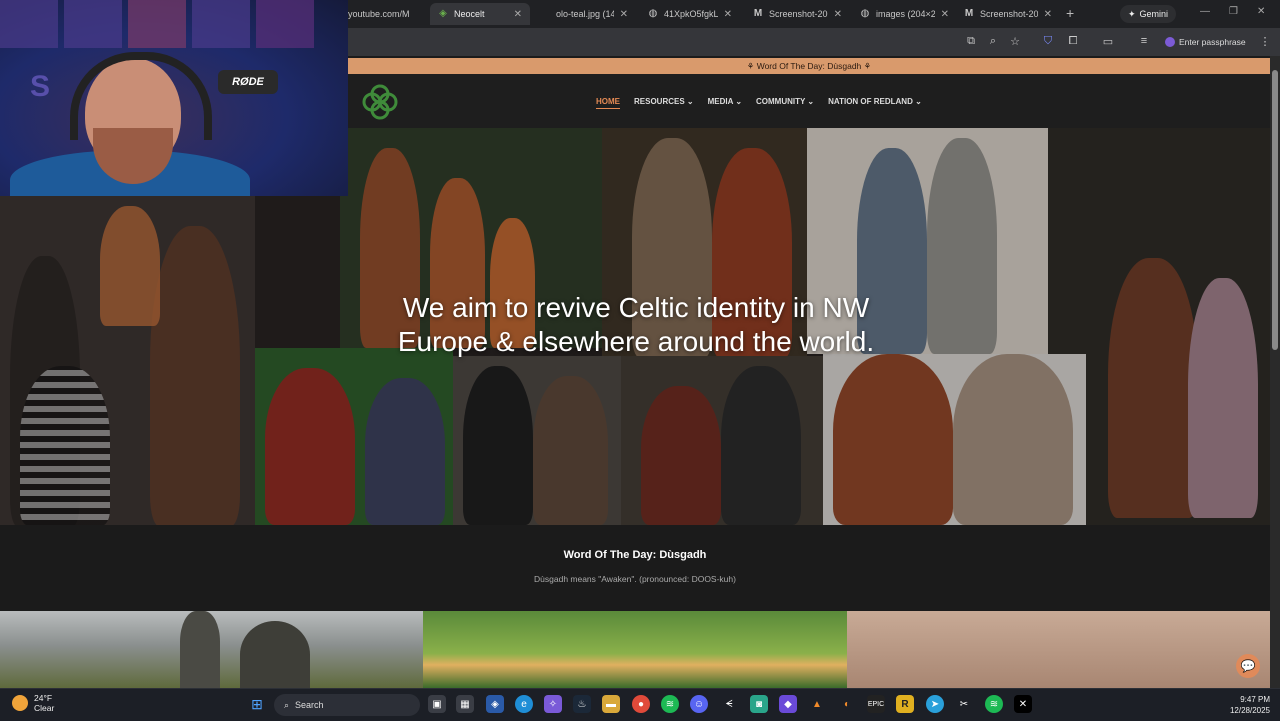  Describe the element at coordinates (257, 704) in the screenshot. I see `windows-start-icon: ⊞` at that location.